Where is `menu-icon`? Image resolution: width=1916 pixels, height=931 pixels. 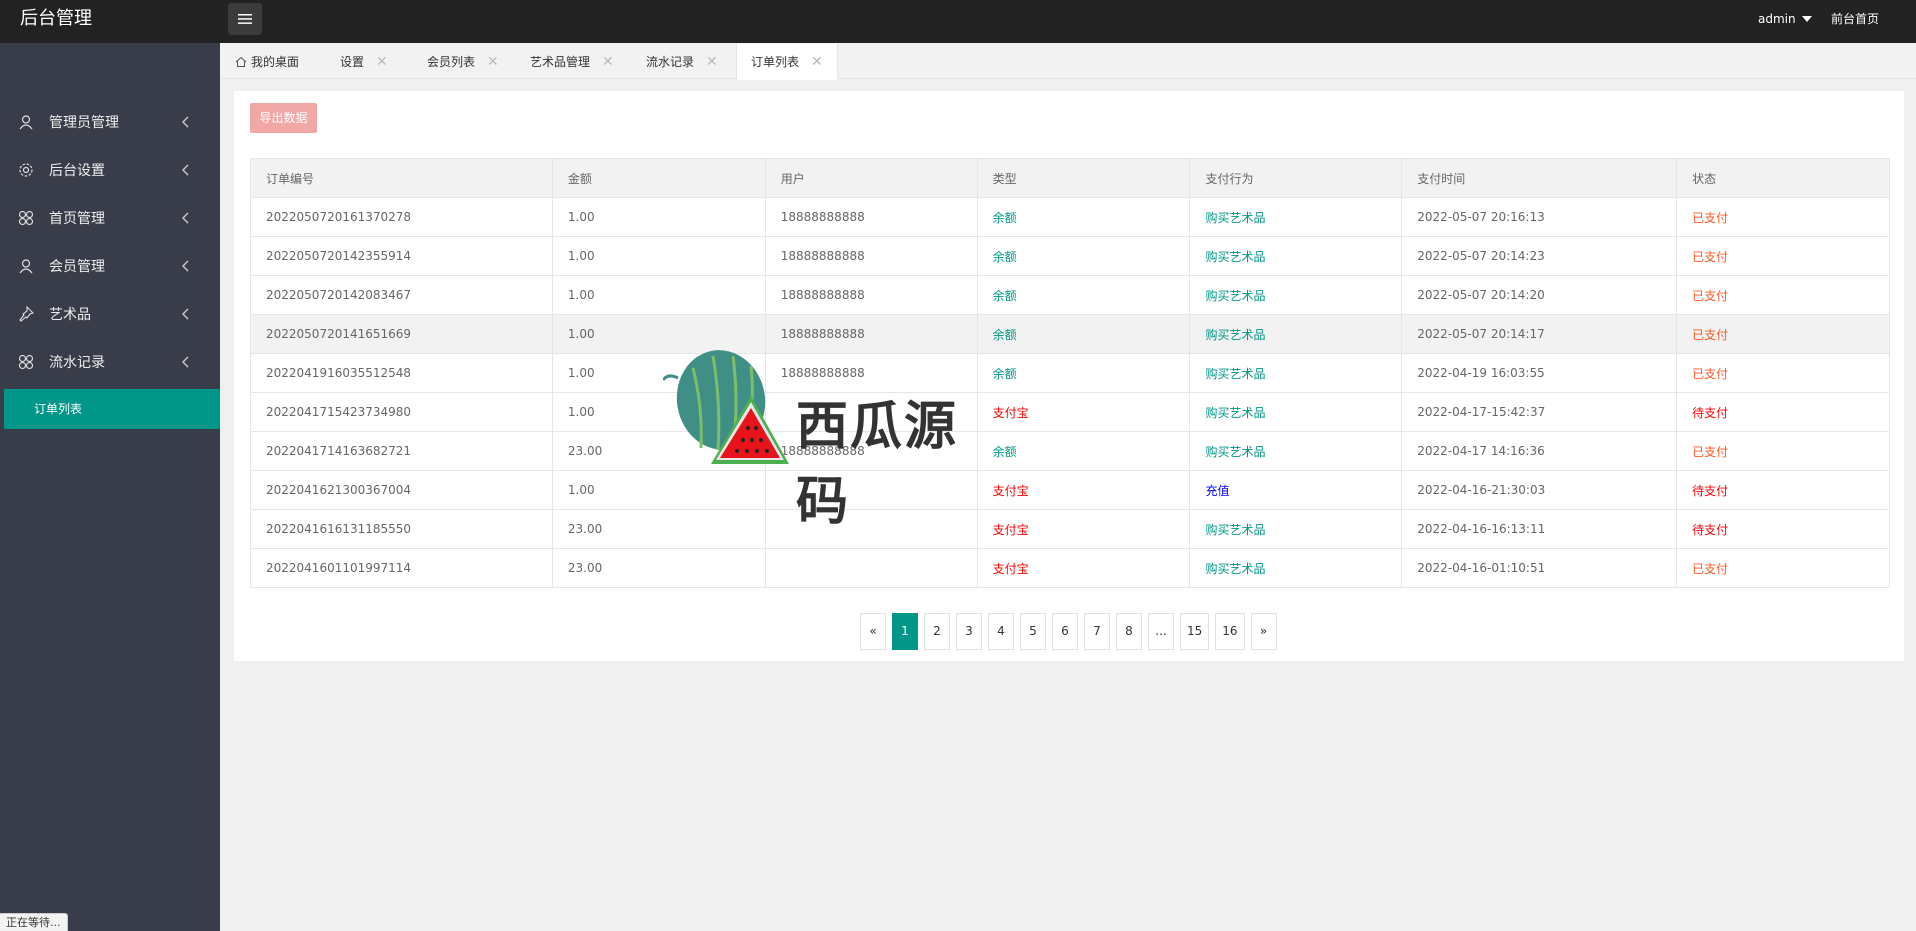
menu-icon is located at coordinates (245, 19).